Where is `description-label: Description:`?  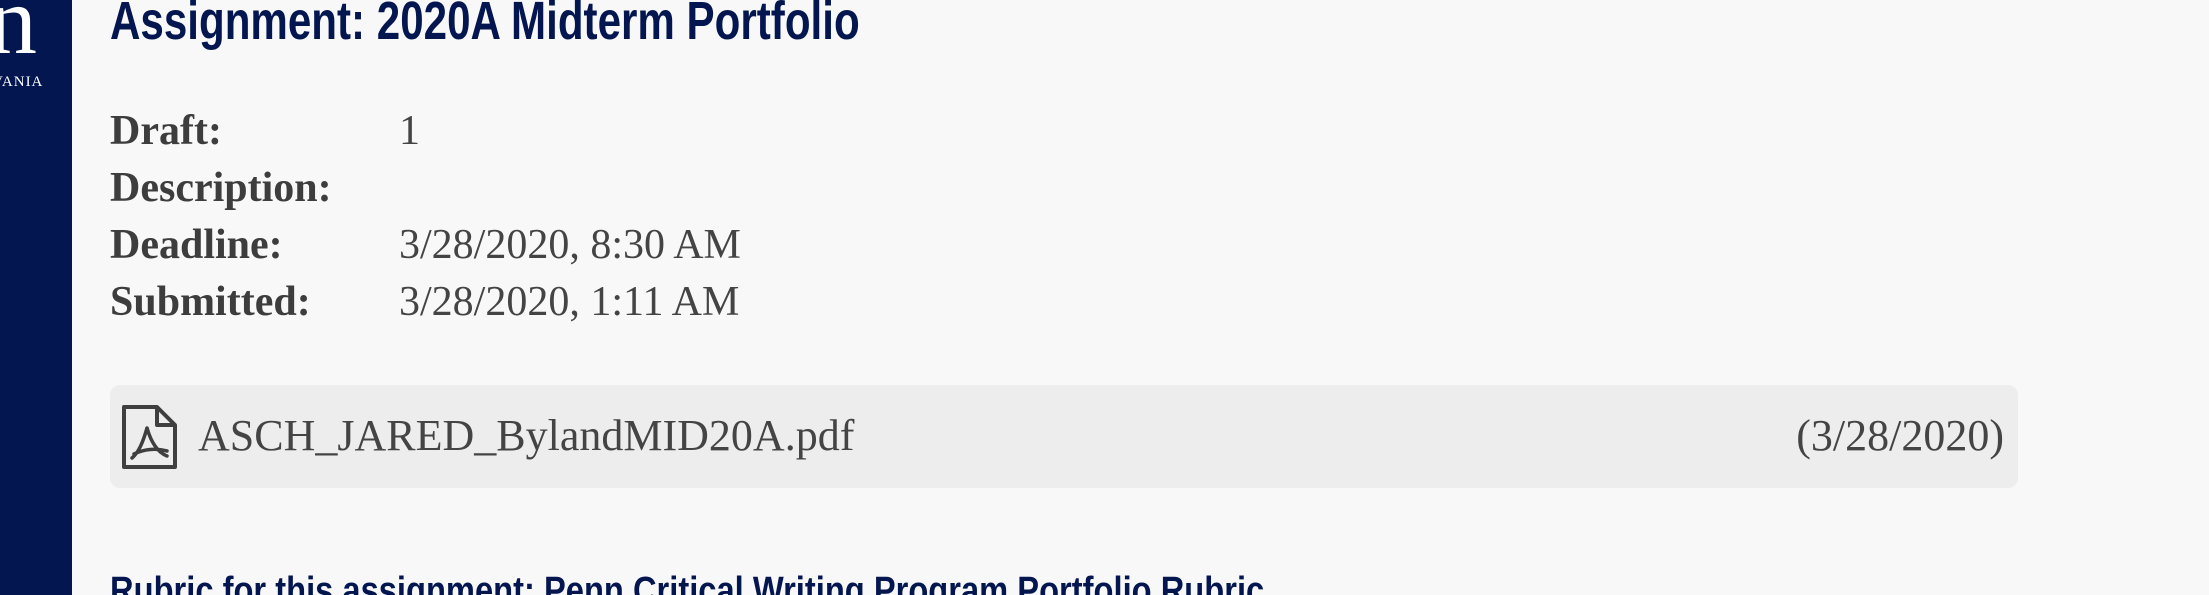 description-label: Description: is located at coordinates (221, 188).